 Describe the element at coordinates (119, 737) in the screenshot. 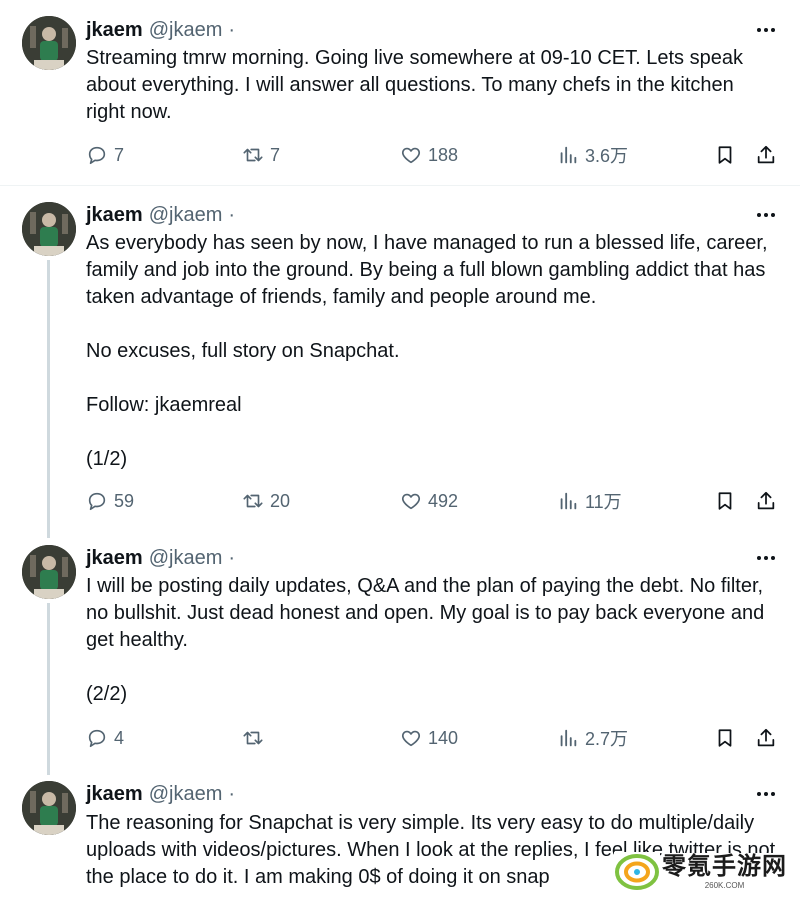

I see `reply-count: 4` at that location.